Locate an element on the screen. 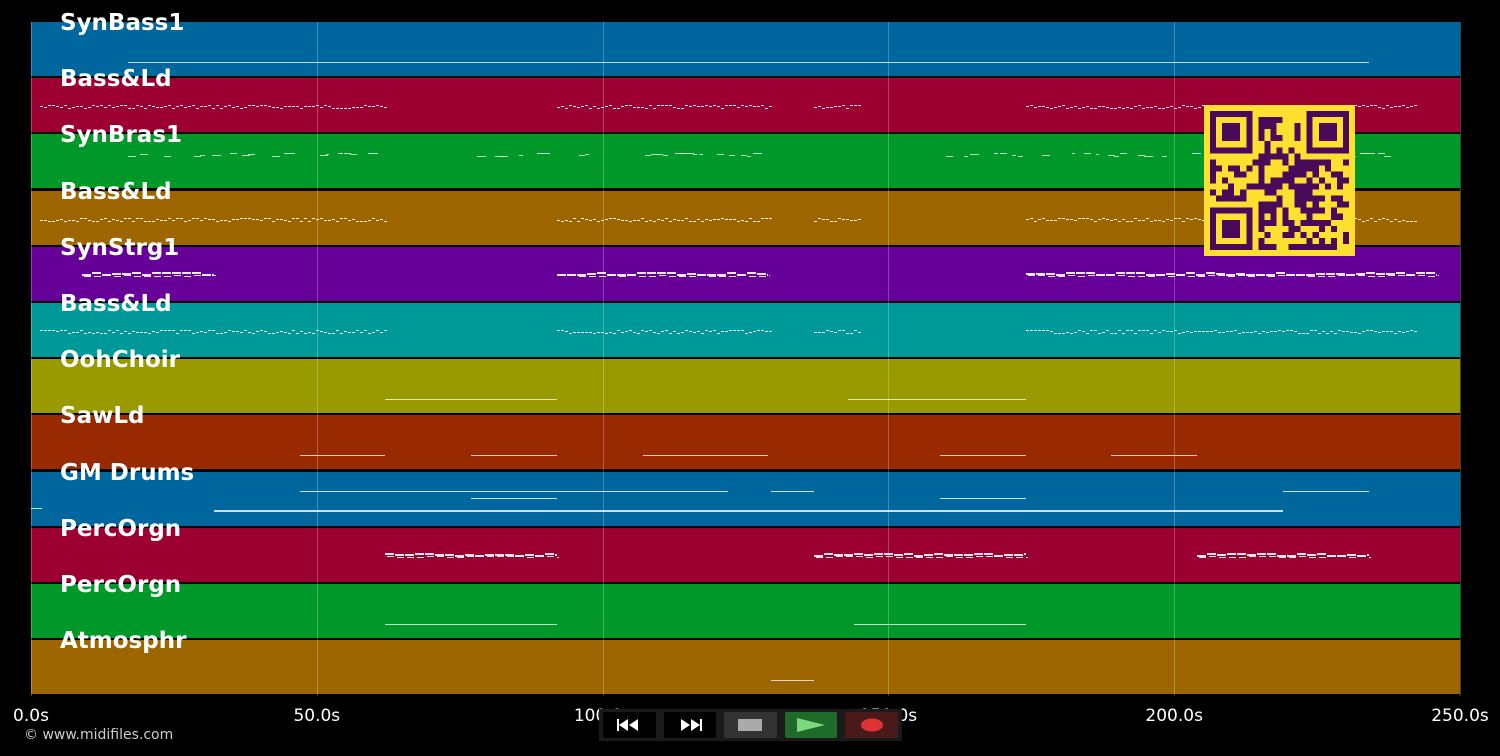 The image size is (1500, 756). fast-forward-button is located at coordinates (690, 725).